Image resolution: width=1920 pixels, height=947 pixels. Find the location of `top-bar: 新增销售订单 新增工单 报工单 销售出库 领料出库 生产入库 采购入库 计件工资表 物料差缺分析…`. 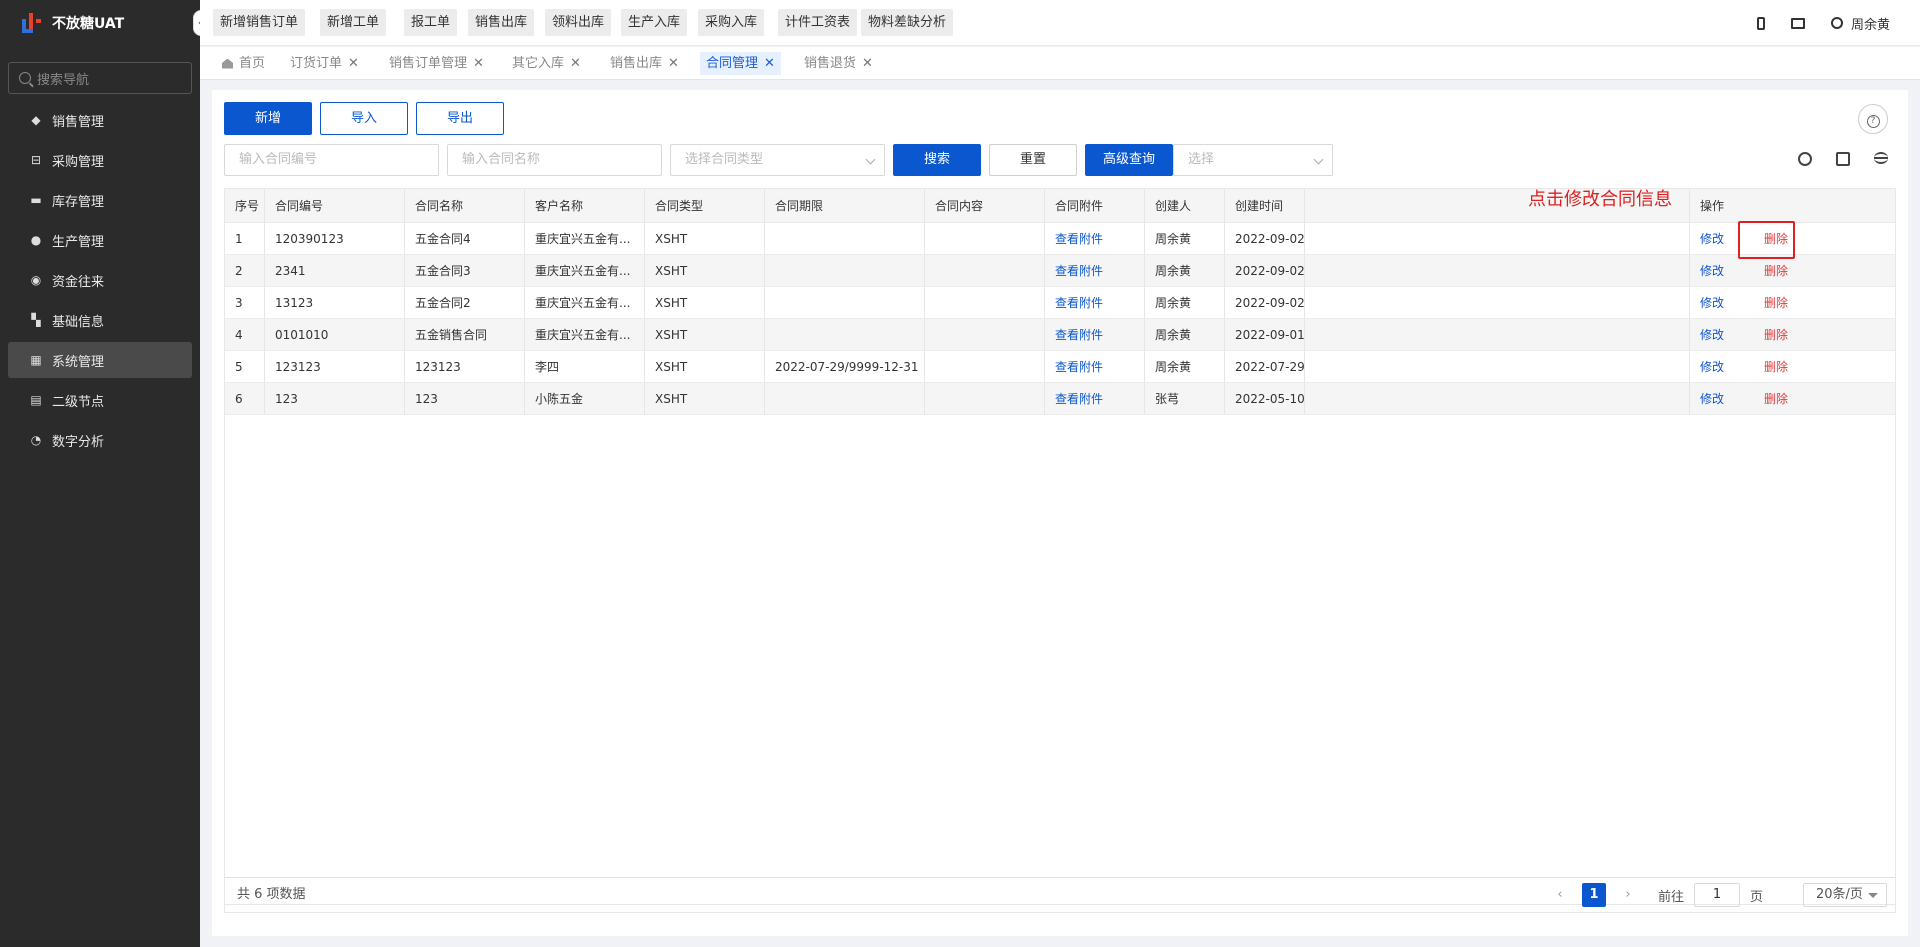

top-bar: 新增销售订单 新增工单 报工单 销售出库 领料出库 生产入库 采购入库 计件工资表 物料差缺分析… is located at coordinates (1060, 23).